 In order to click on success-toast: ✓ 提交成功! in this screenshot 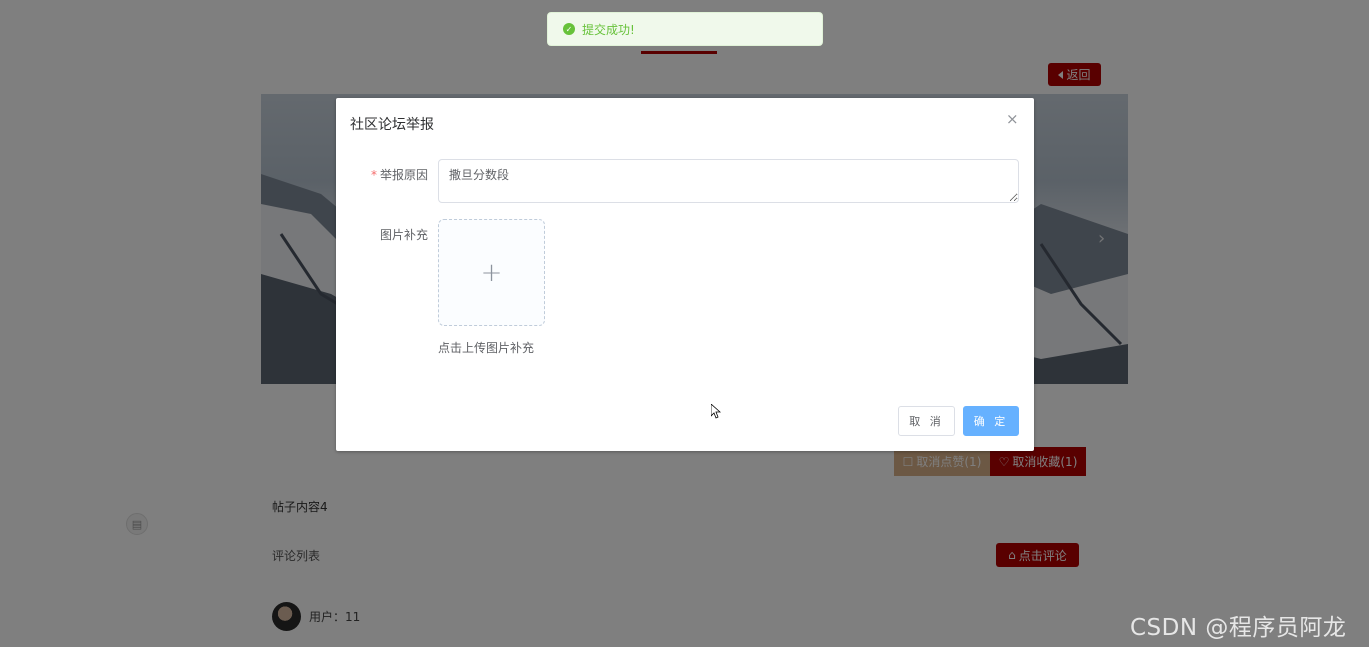, I will do `click(685, 29)`.